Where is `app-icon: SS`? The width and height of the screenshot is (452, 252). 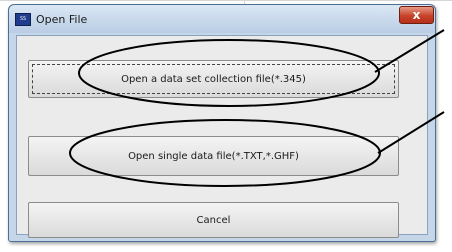
app-icon: SS is located at coordinates (23, 19).